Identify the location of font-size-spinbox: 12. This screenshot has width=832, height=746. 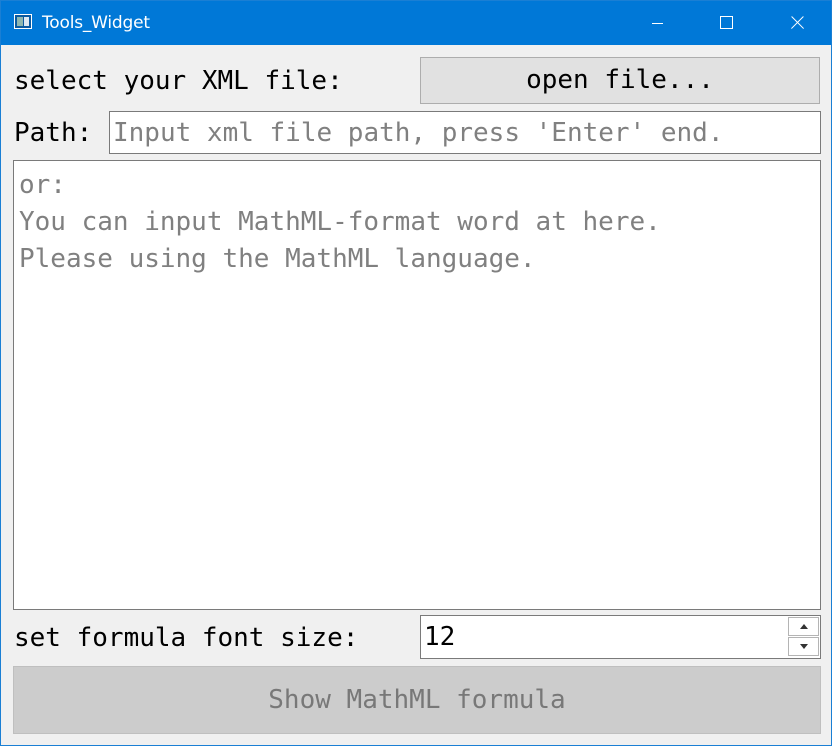
(620, 637).